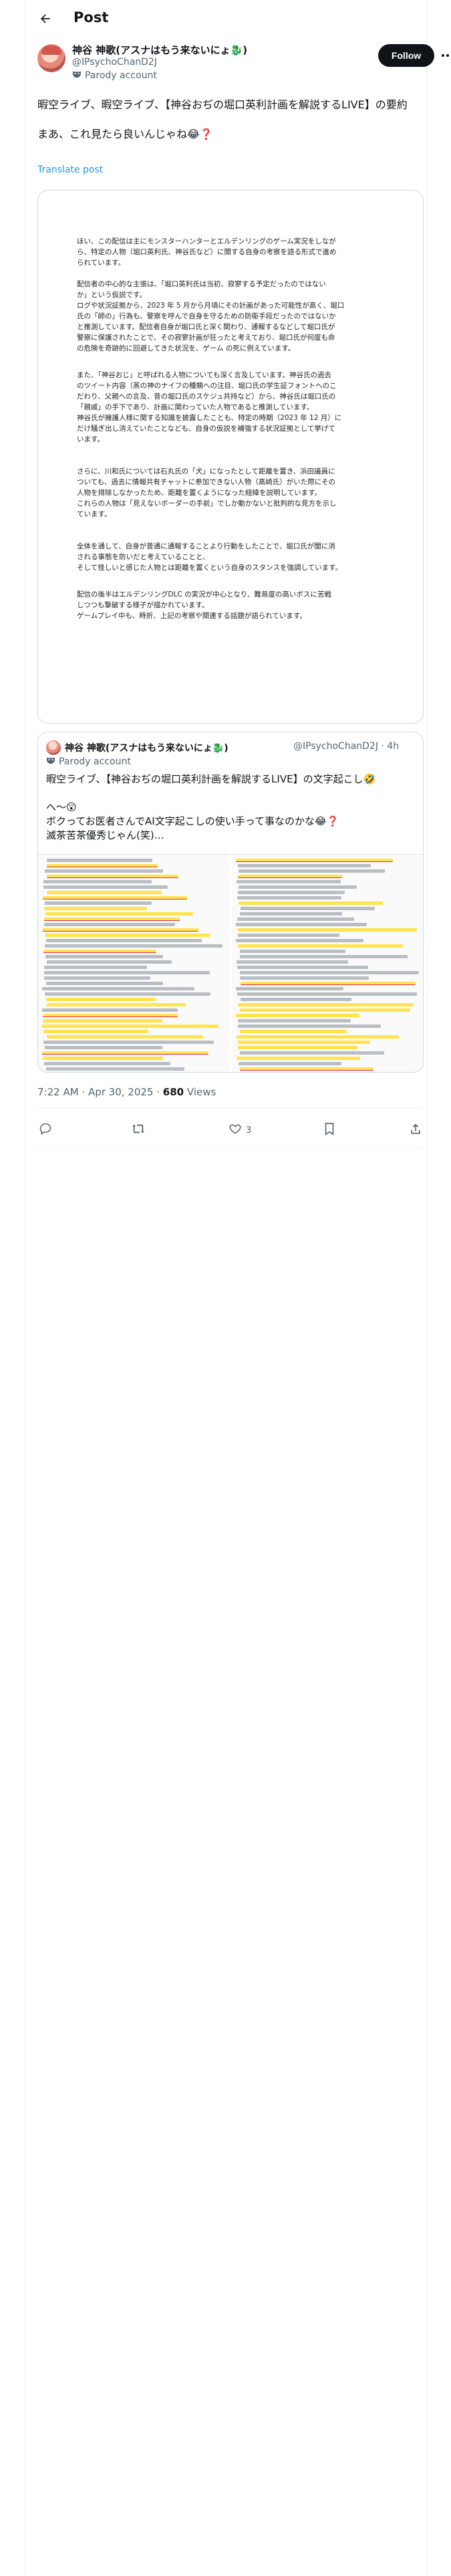 This screenshot has height=2576, width=451. I want to click on quoted-image-transcript-left, so click(134, 963).